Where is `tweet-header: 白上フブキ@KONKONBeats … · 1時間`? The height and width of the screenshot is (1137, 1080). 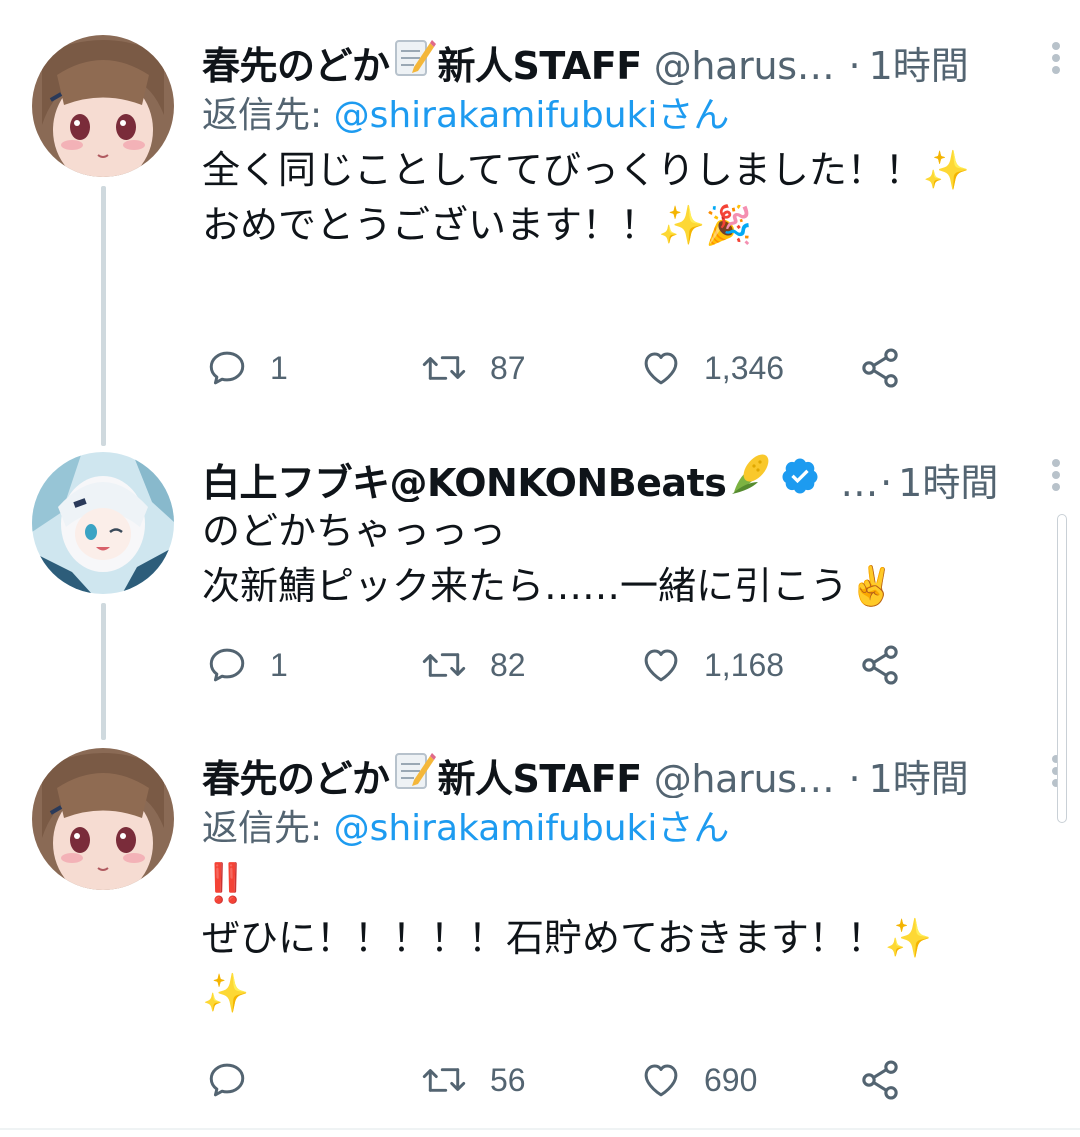
tweet-header: 白上フブキ@KONKONBeats … · 1時間 is located at coordinates (606, 477).